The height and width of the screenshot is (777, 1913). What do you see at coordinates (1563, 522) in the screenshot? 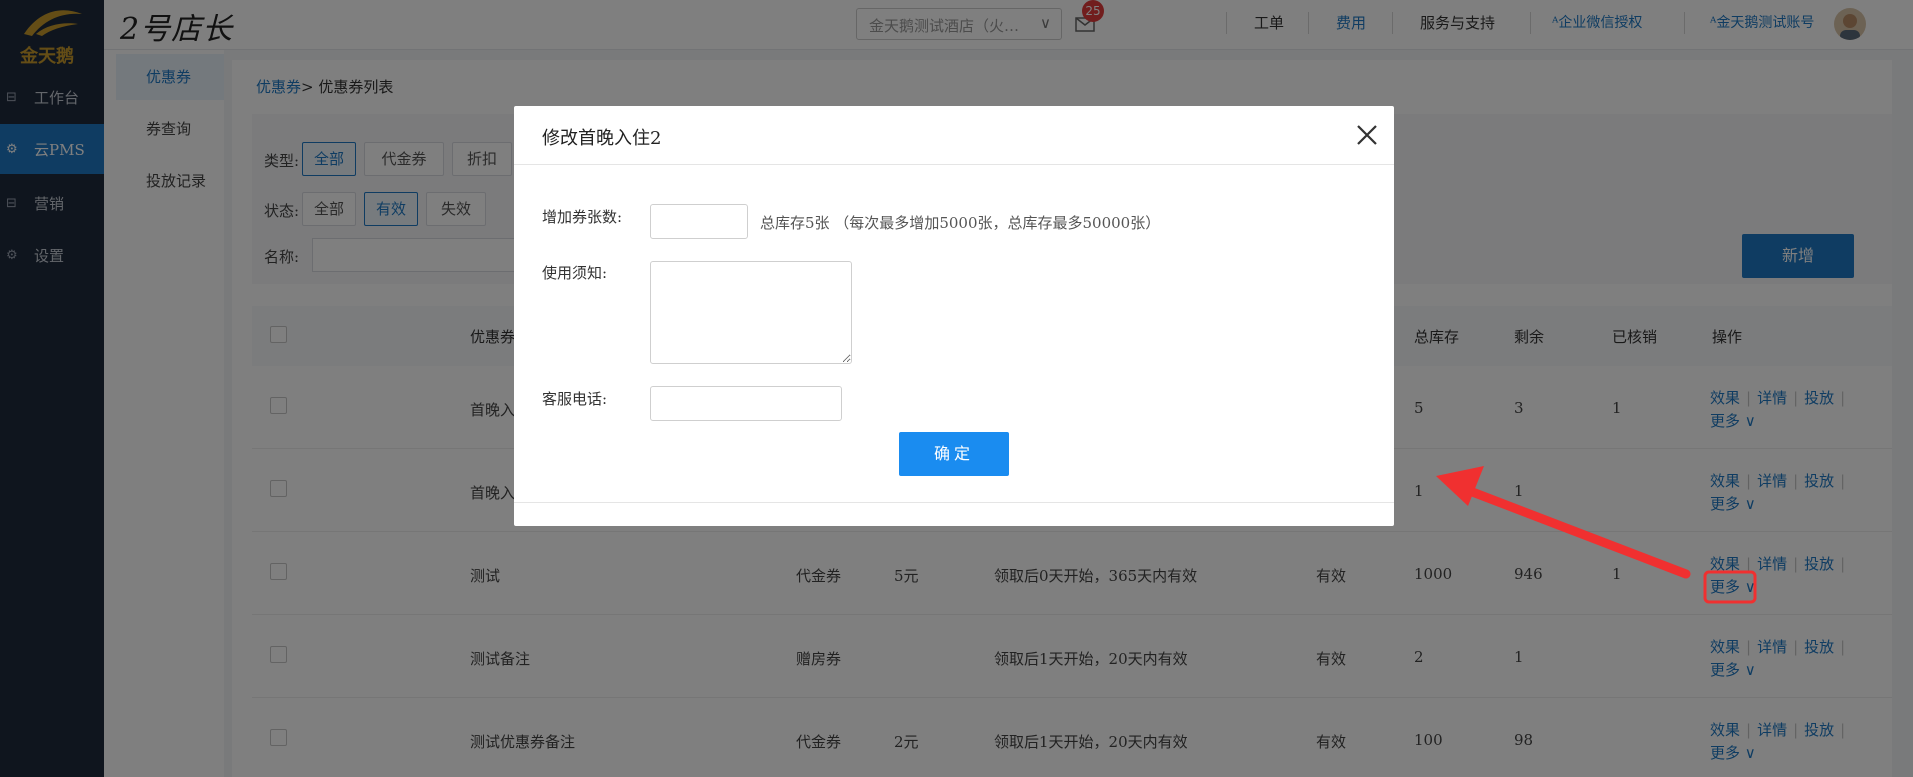
I see `red-arrow-icon` at bounding box center [1563, 522].